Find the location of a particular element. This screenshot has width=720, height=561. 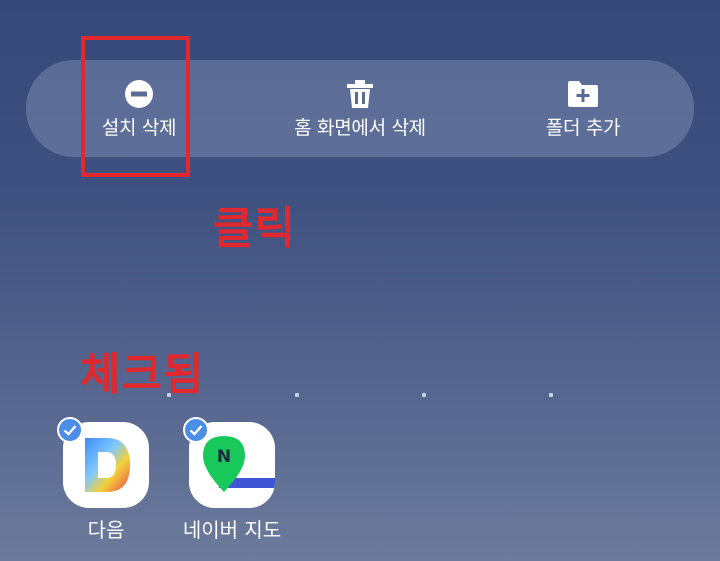

app-name: 다음 is located at coordinates (106, 530).